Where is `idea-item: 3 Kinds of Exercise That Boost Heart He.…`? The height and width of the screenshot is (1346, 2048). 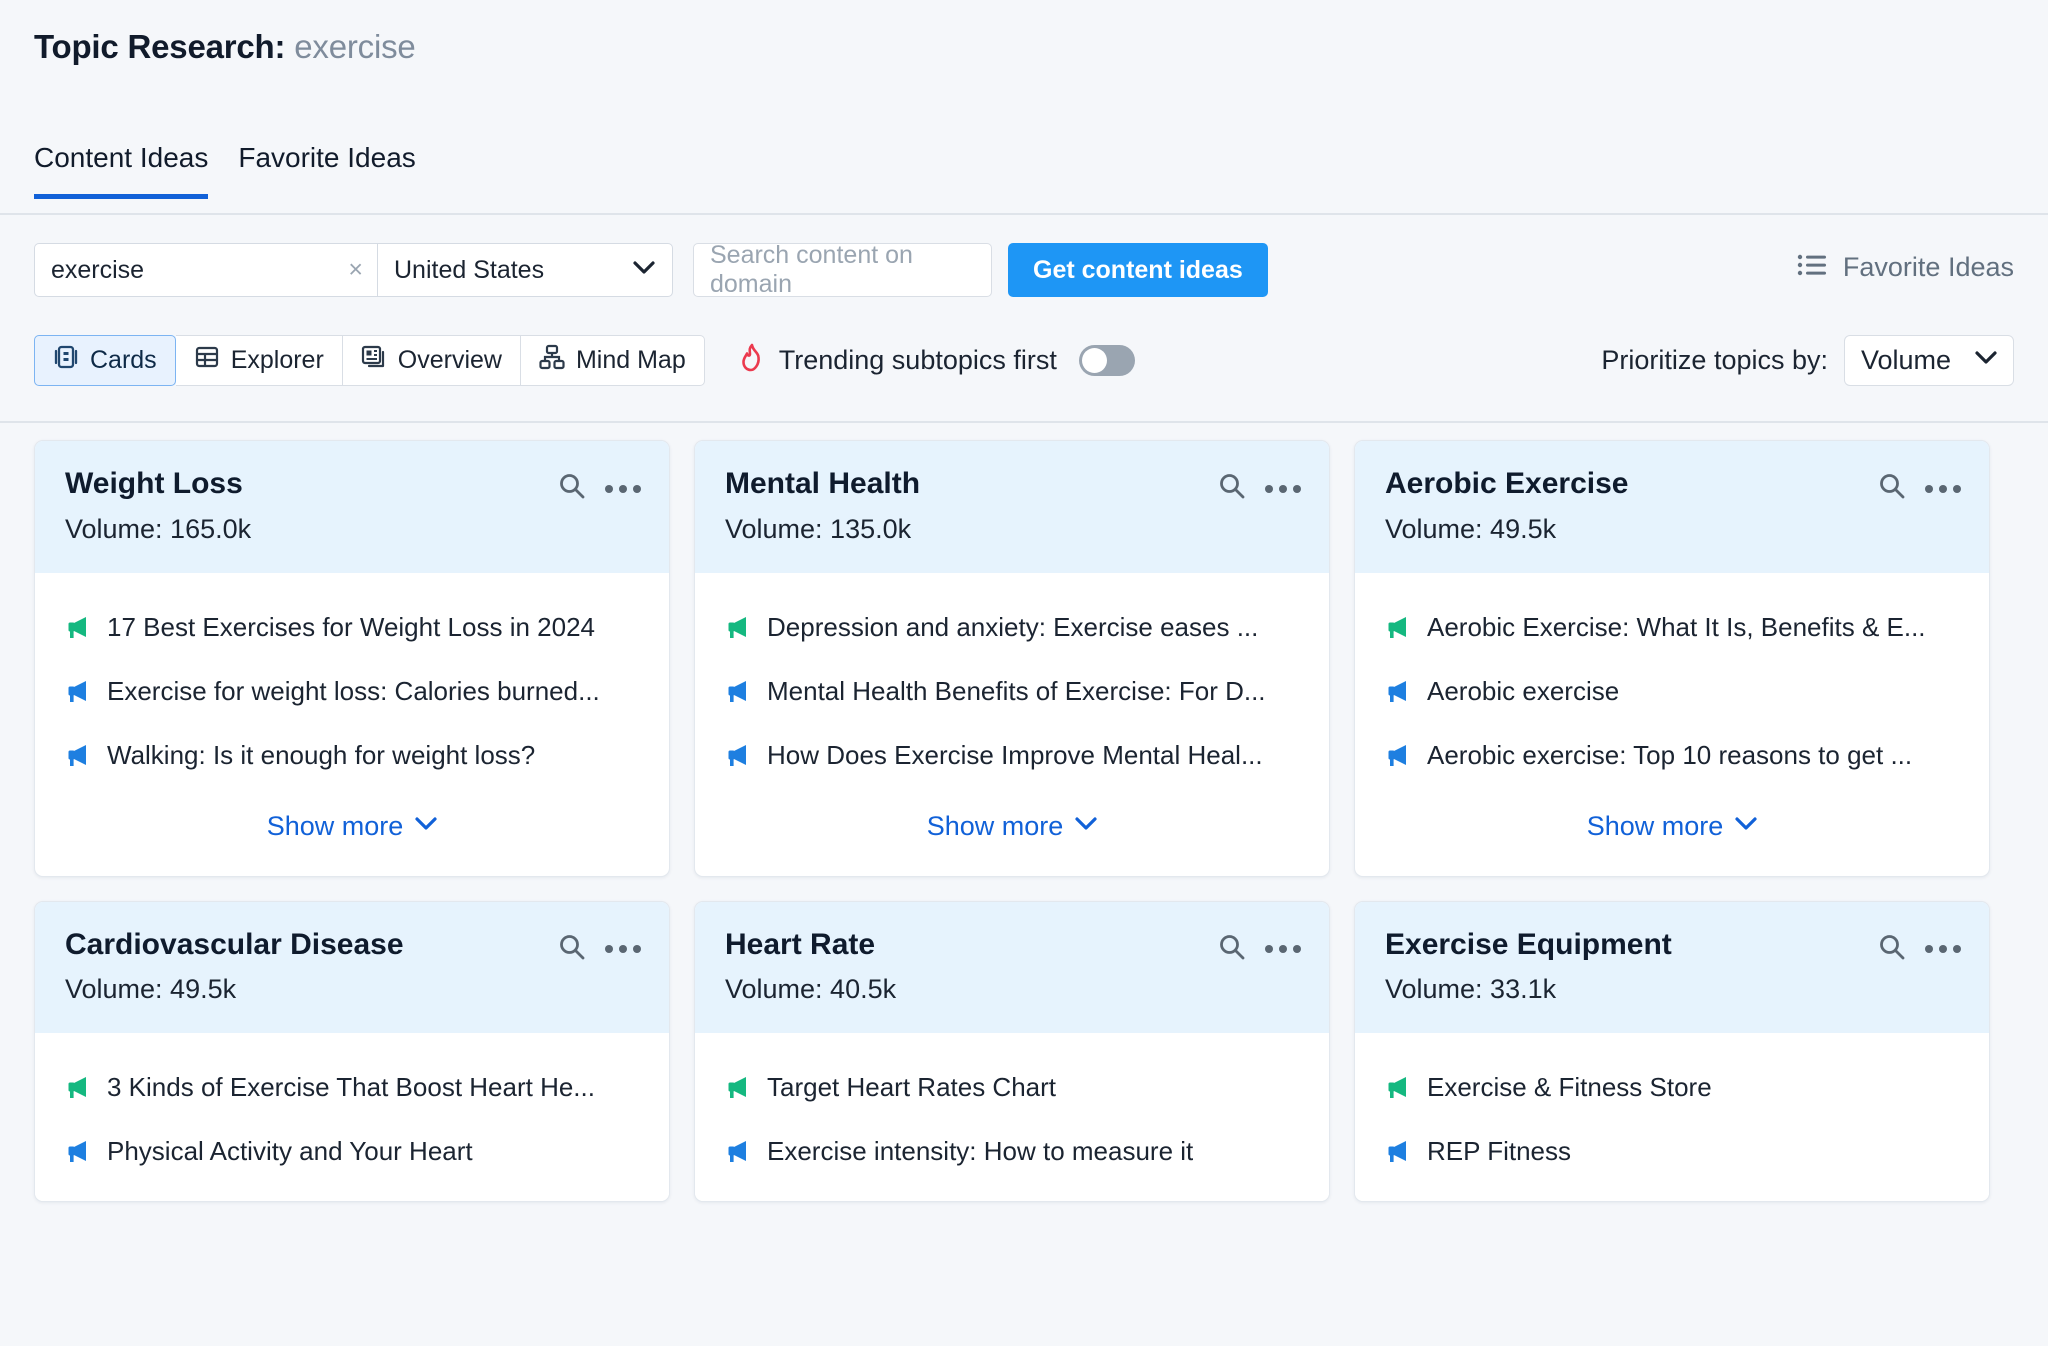 idea-item: 3 Kinds of Exercise That Boost Heart He.… is located at coordinates (352, 1089).